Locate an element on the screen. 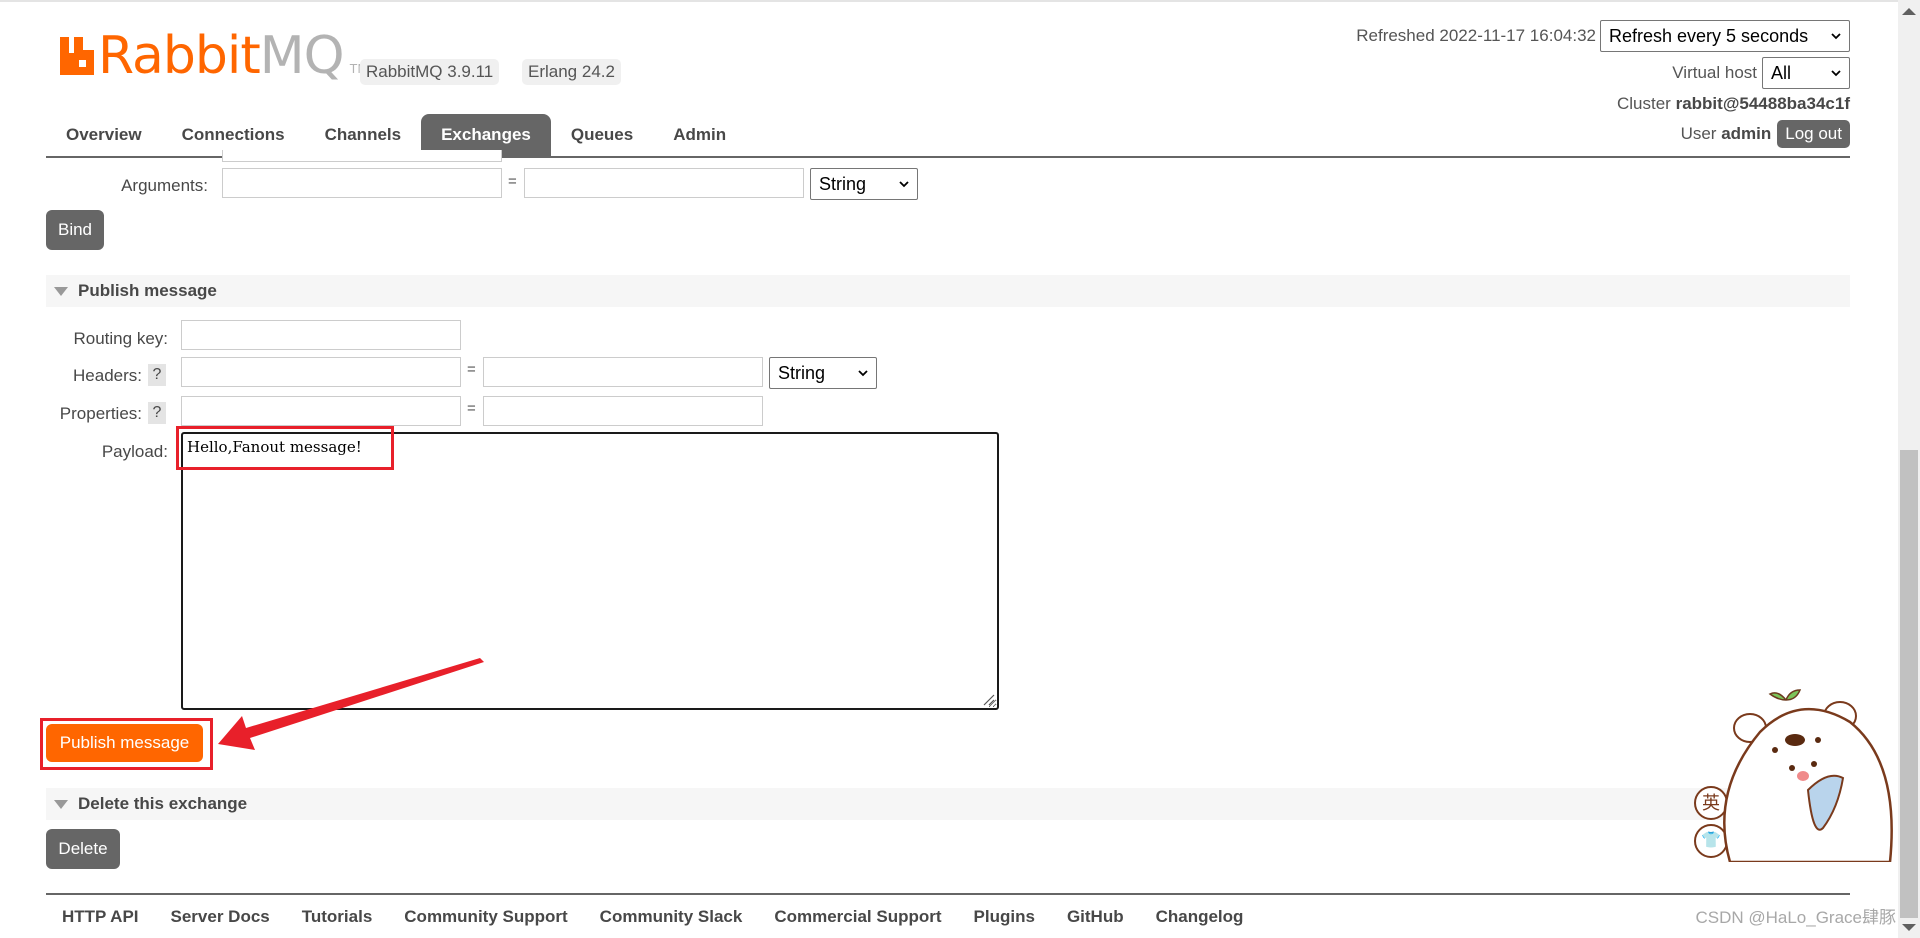  headers-help-icon: ? is located at coordinates (157, 375).